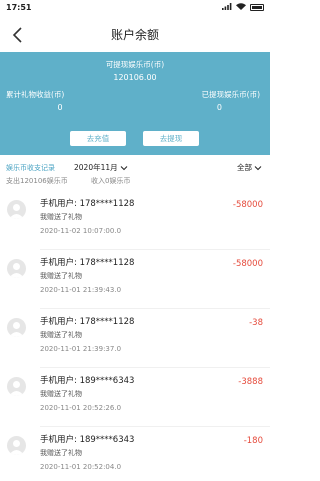 Image resolution: width=320 pixels, height=481 pixels. Describe the element at coordinates (60, 107) in the screenshot. I see `gift-income-value: 0` at that location.